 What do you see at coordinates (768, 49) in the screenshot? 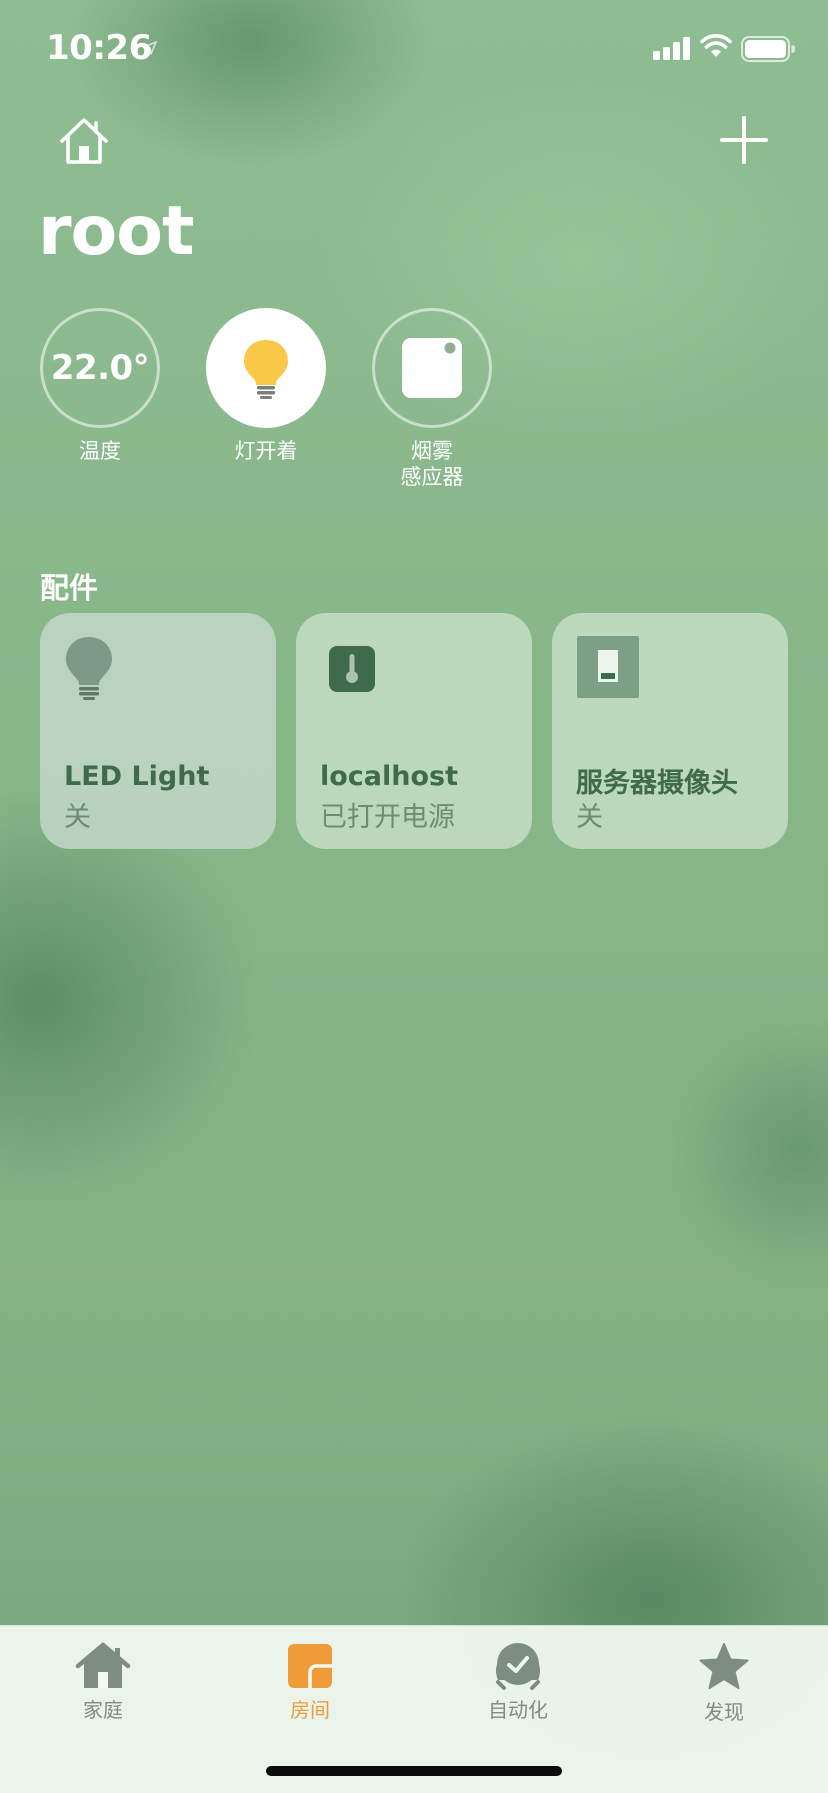
I see `battery-icon` at bounding box center [768, 49].